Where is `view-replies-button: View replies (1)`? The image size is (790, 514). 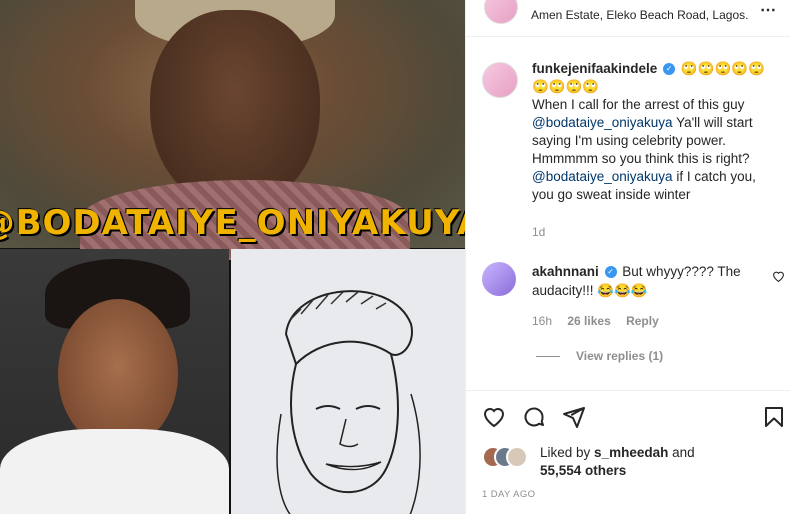
view-replies-button: View replies (1) is located at coordinates (599, 356).